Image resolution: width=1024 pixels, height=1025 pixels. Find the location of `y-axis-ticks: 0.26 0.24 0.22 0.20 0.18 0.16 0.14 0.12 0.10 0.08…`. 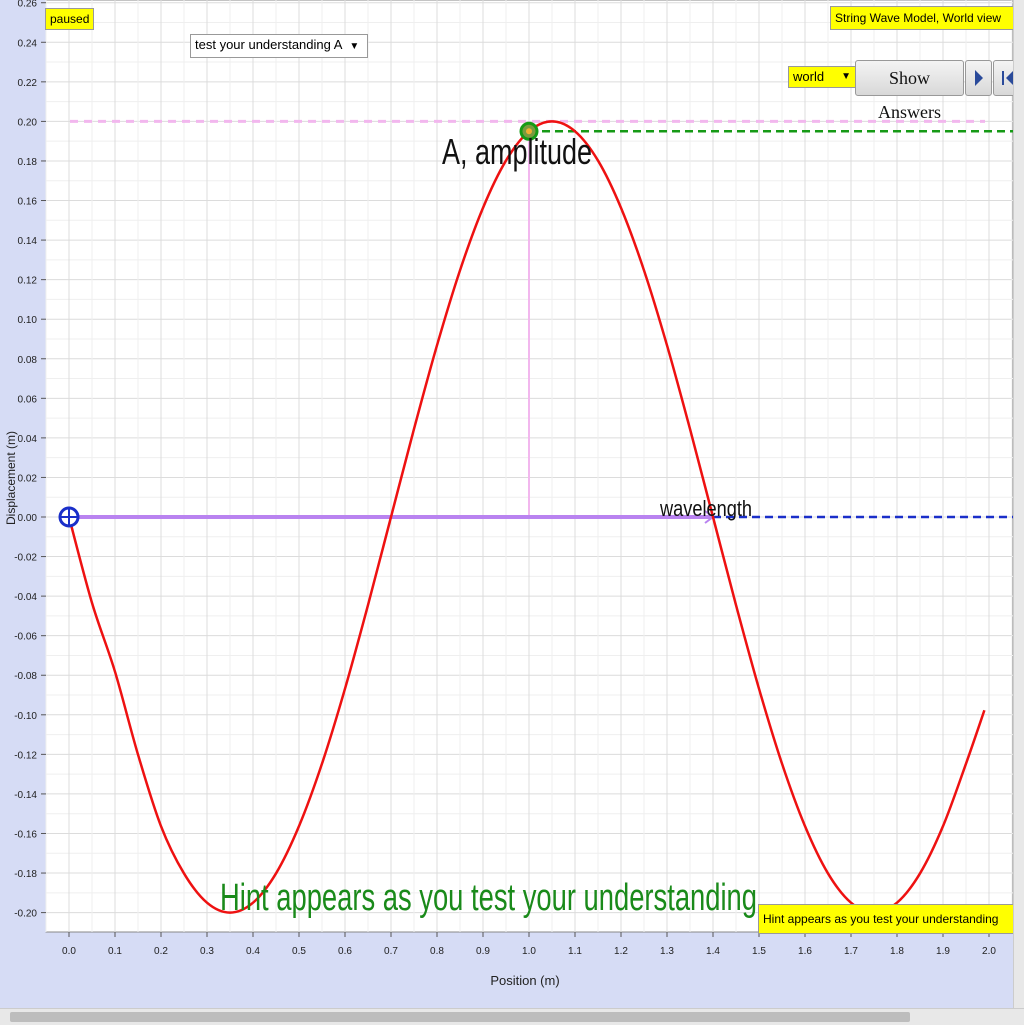

y-axis-ticks: 0.26 0.24 0.22 0.20 0.18 0.16 0.14 0.12 0.10 0.08… is located at coordinates (30, 460).